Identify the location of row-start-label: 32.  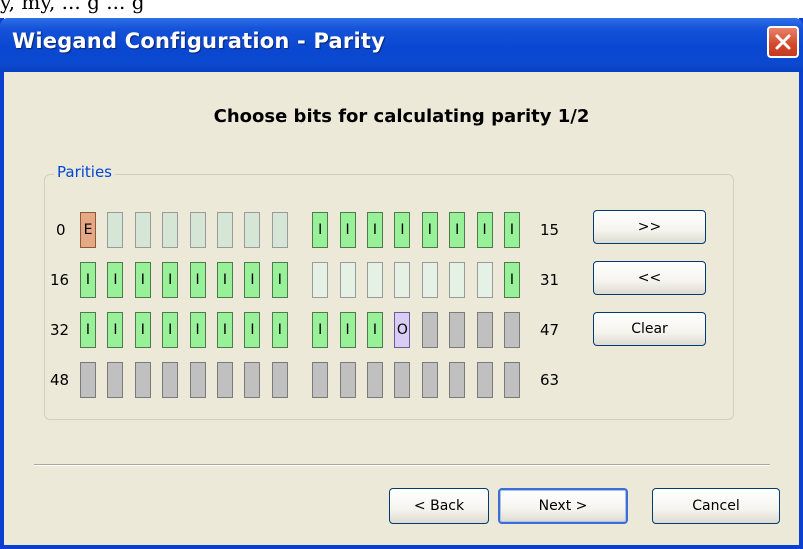
(60, 330).